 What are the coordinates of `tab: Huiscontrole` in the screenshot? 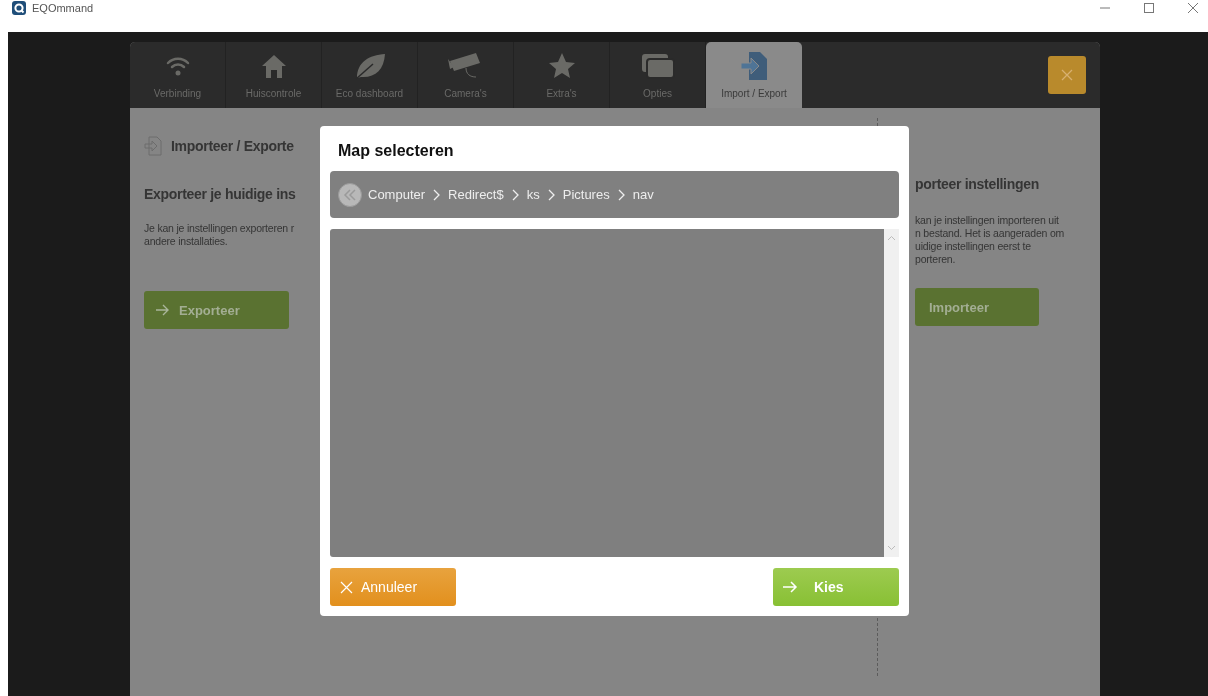 It's located at (274, 75).